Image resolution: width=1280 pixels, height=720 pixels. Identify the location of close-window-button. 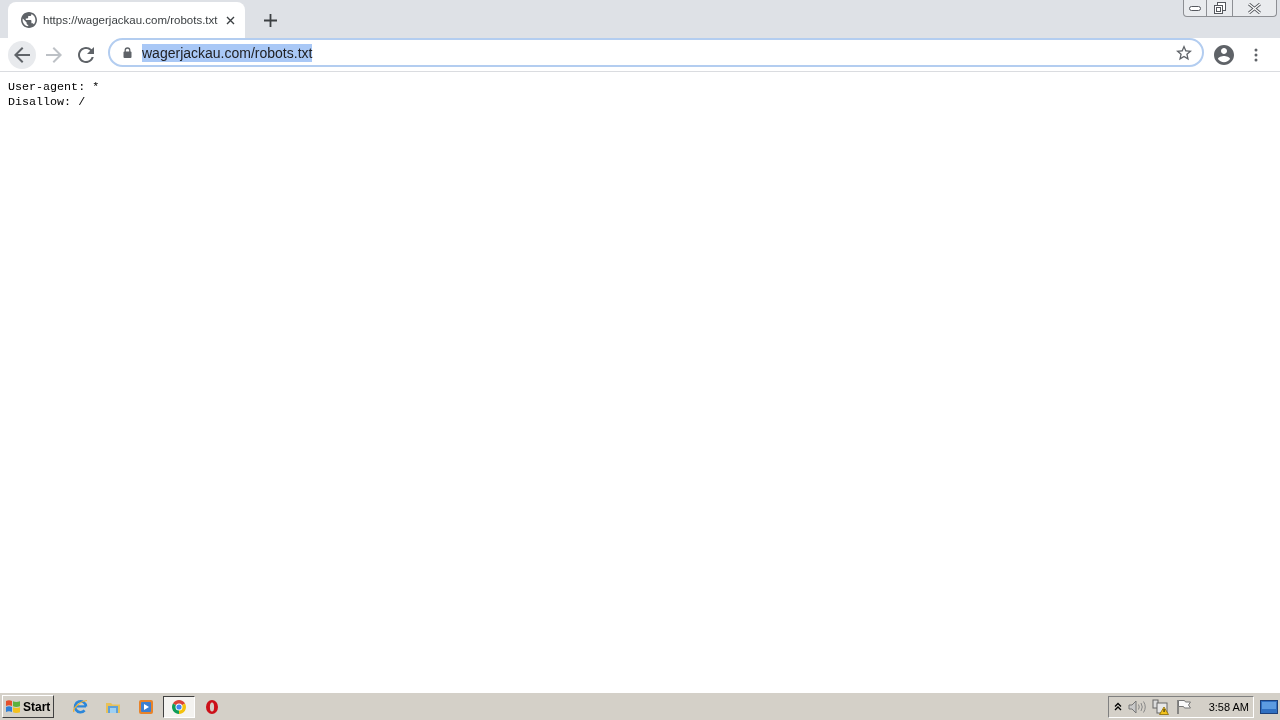
(1255, 8).